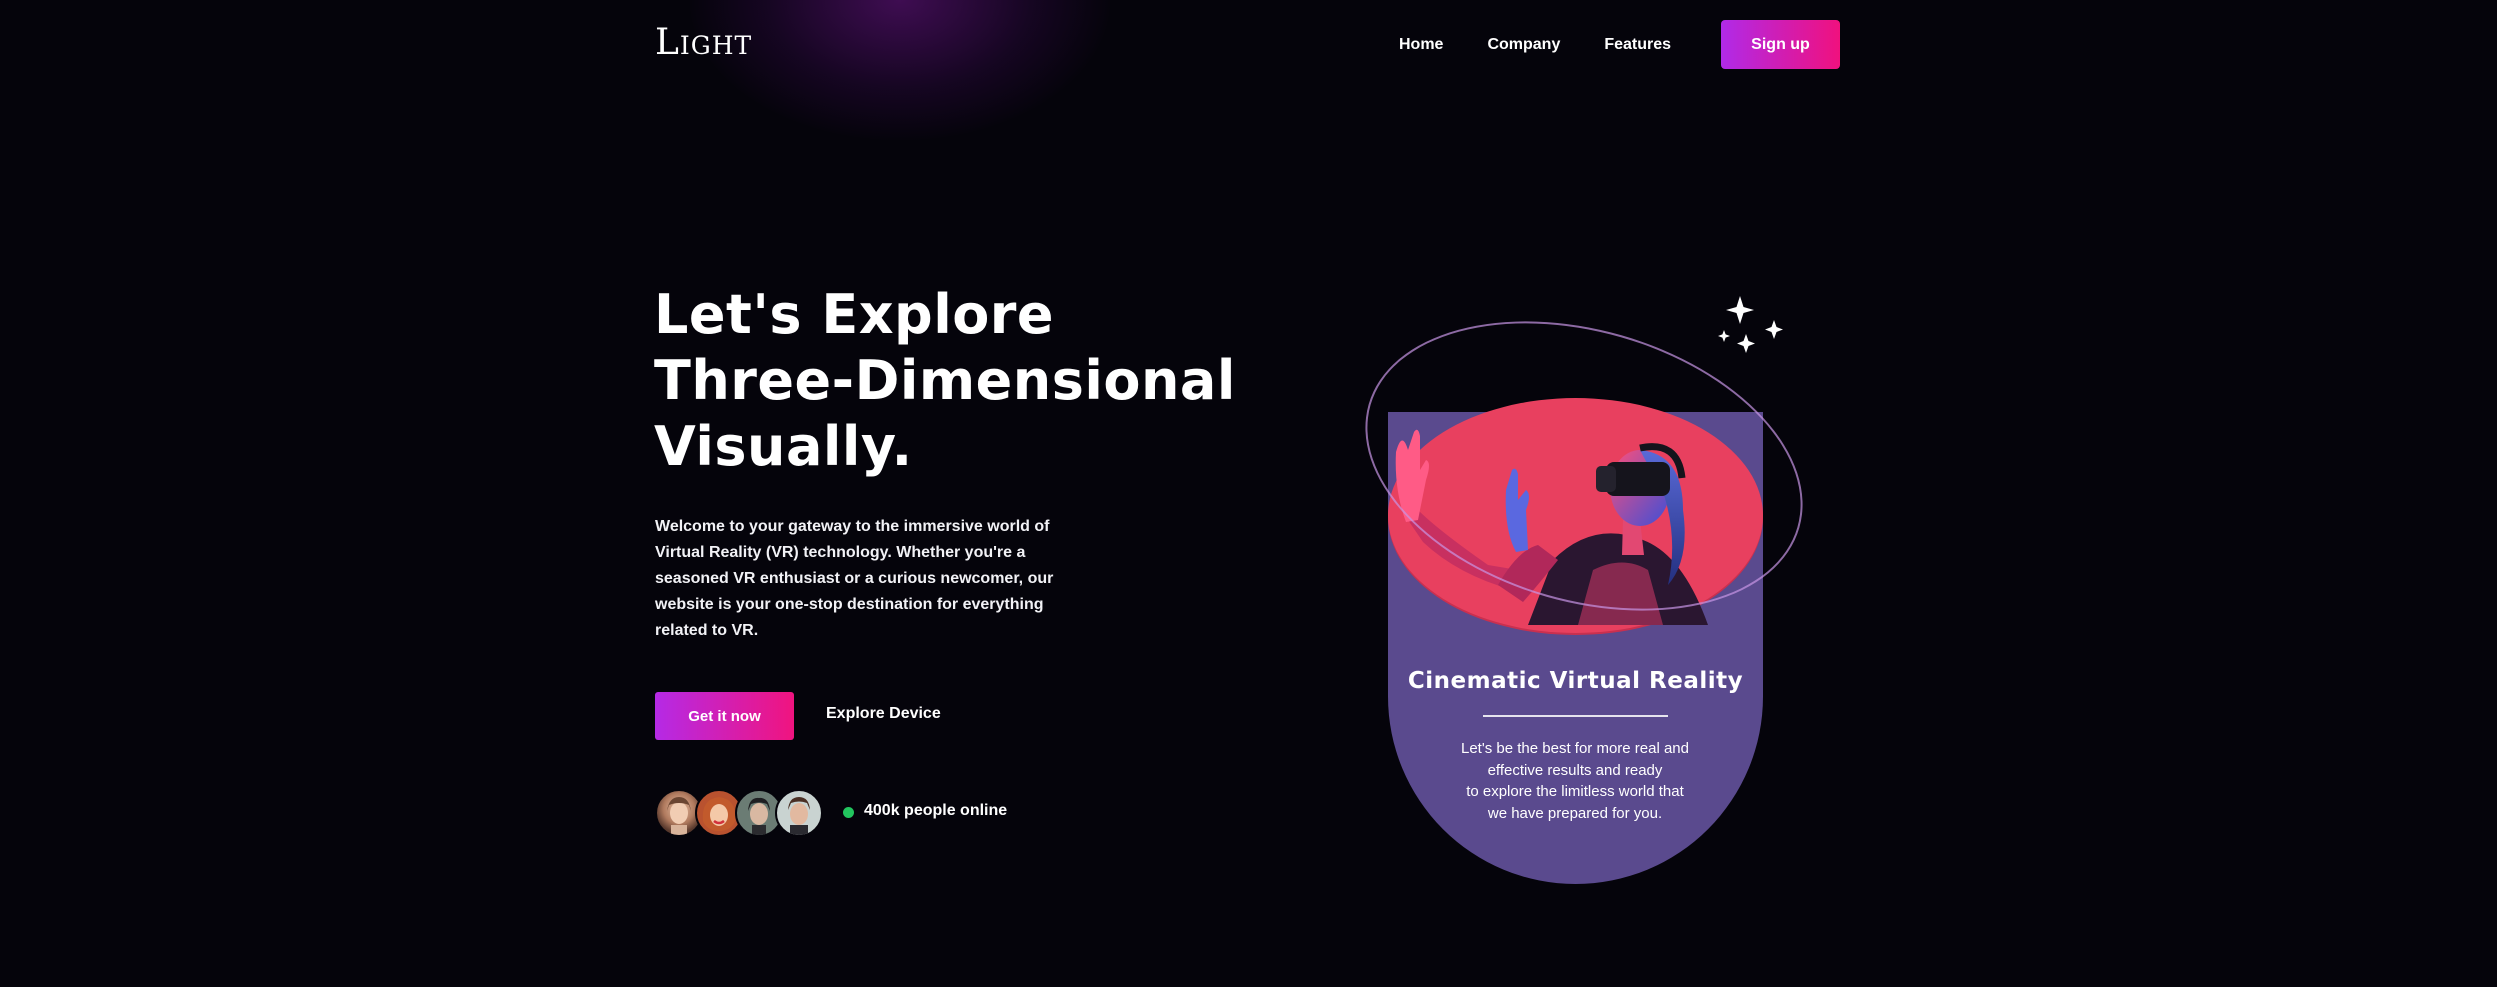 The image size is (2497, 987). What do you see at coordinates (1575, 681) in the screenshot?
I see `card-title: Cinematic Virtual Reality` at bounding box center [1575, 681].